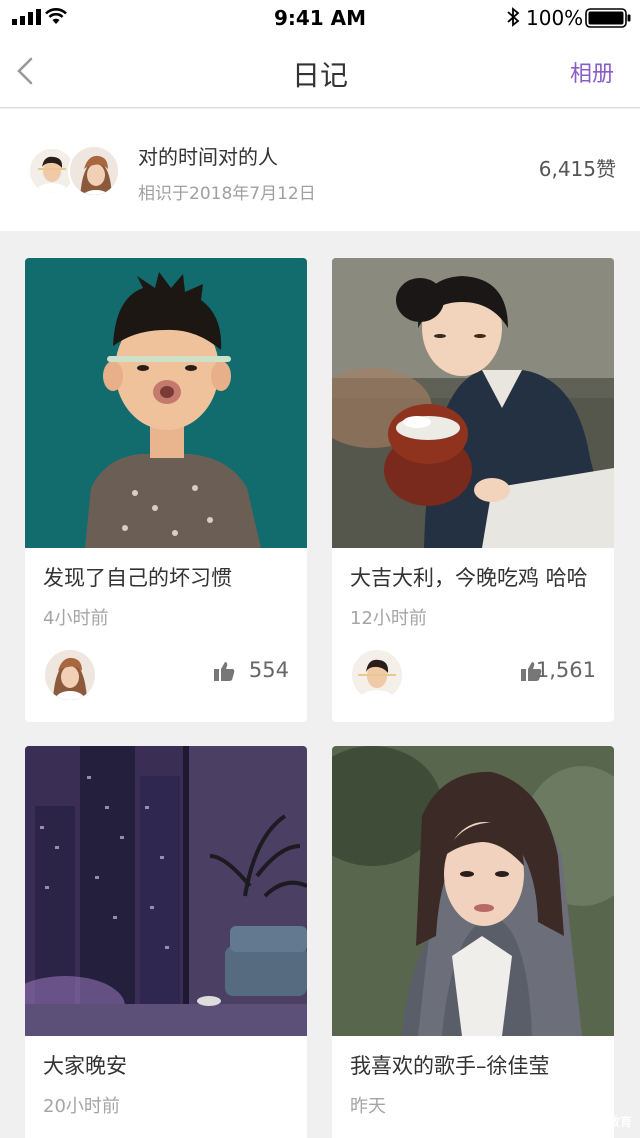 This screenshot has width=640, height=1138. What do you see at coordinates (608, 18) in the screenshot?
I see `battery-icon` at bounding box center [608, 18].